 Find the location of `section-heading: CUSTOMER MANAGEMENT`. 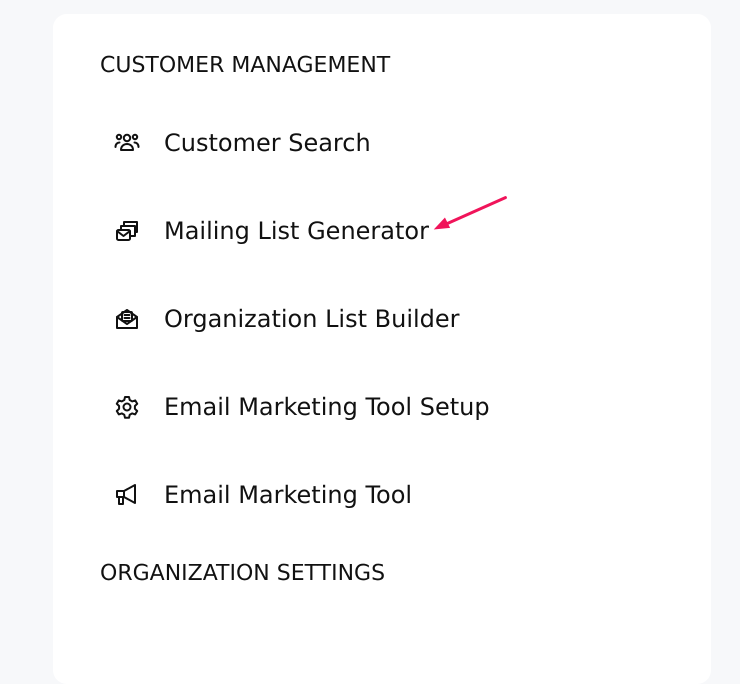

section-heading: CUSTOMER MANAGEMENT is located at coordinates (246, 66).